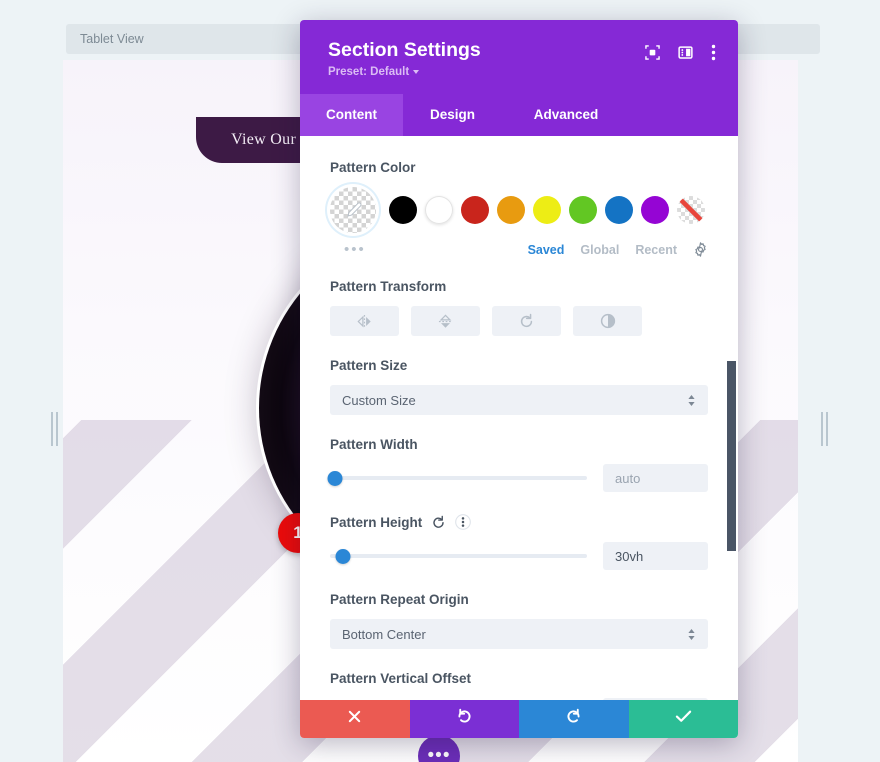 The image size is (880, 762). What do you see at coordinates (619, 210) in the screenshot?
I see `swatch-blue` at bounding box center [619, 210].